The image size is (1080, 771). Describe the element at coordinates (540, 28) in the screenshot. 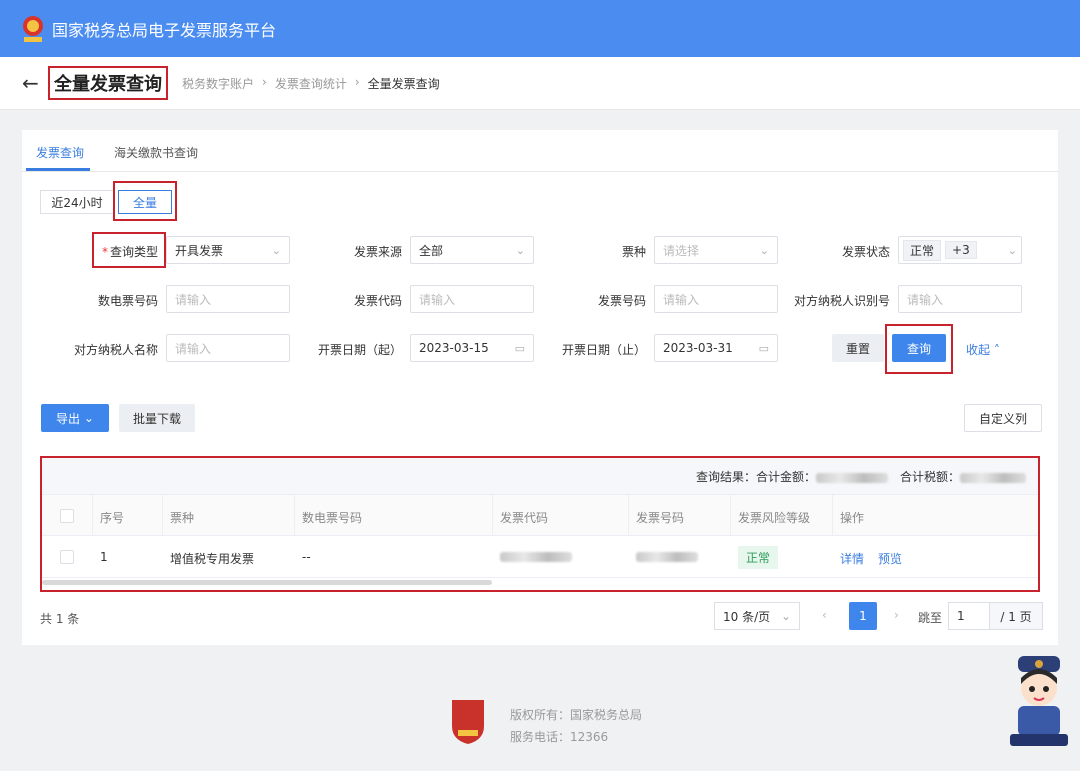

I see `top-bar: 国家税务总局电子发票服务平台` at that location.